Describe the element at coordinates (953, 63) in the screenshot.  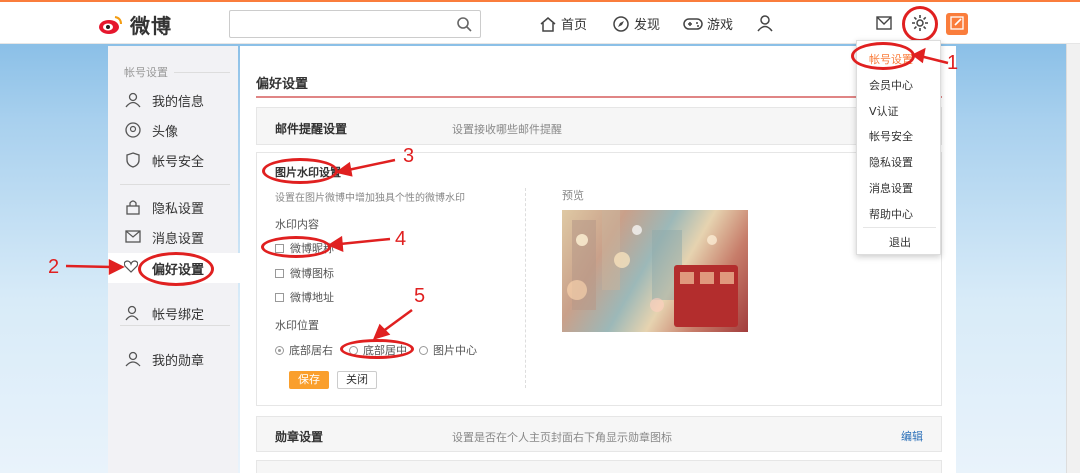
I see `annotation-number-1: 1` at that location.